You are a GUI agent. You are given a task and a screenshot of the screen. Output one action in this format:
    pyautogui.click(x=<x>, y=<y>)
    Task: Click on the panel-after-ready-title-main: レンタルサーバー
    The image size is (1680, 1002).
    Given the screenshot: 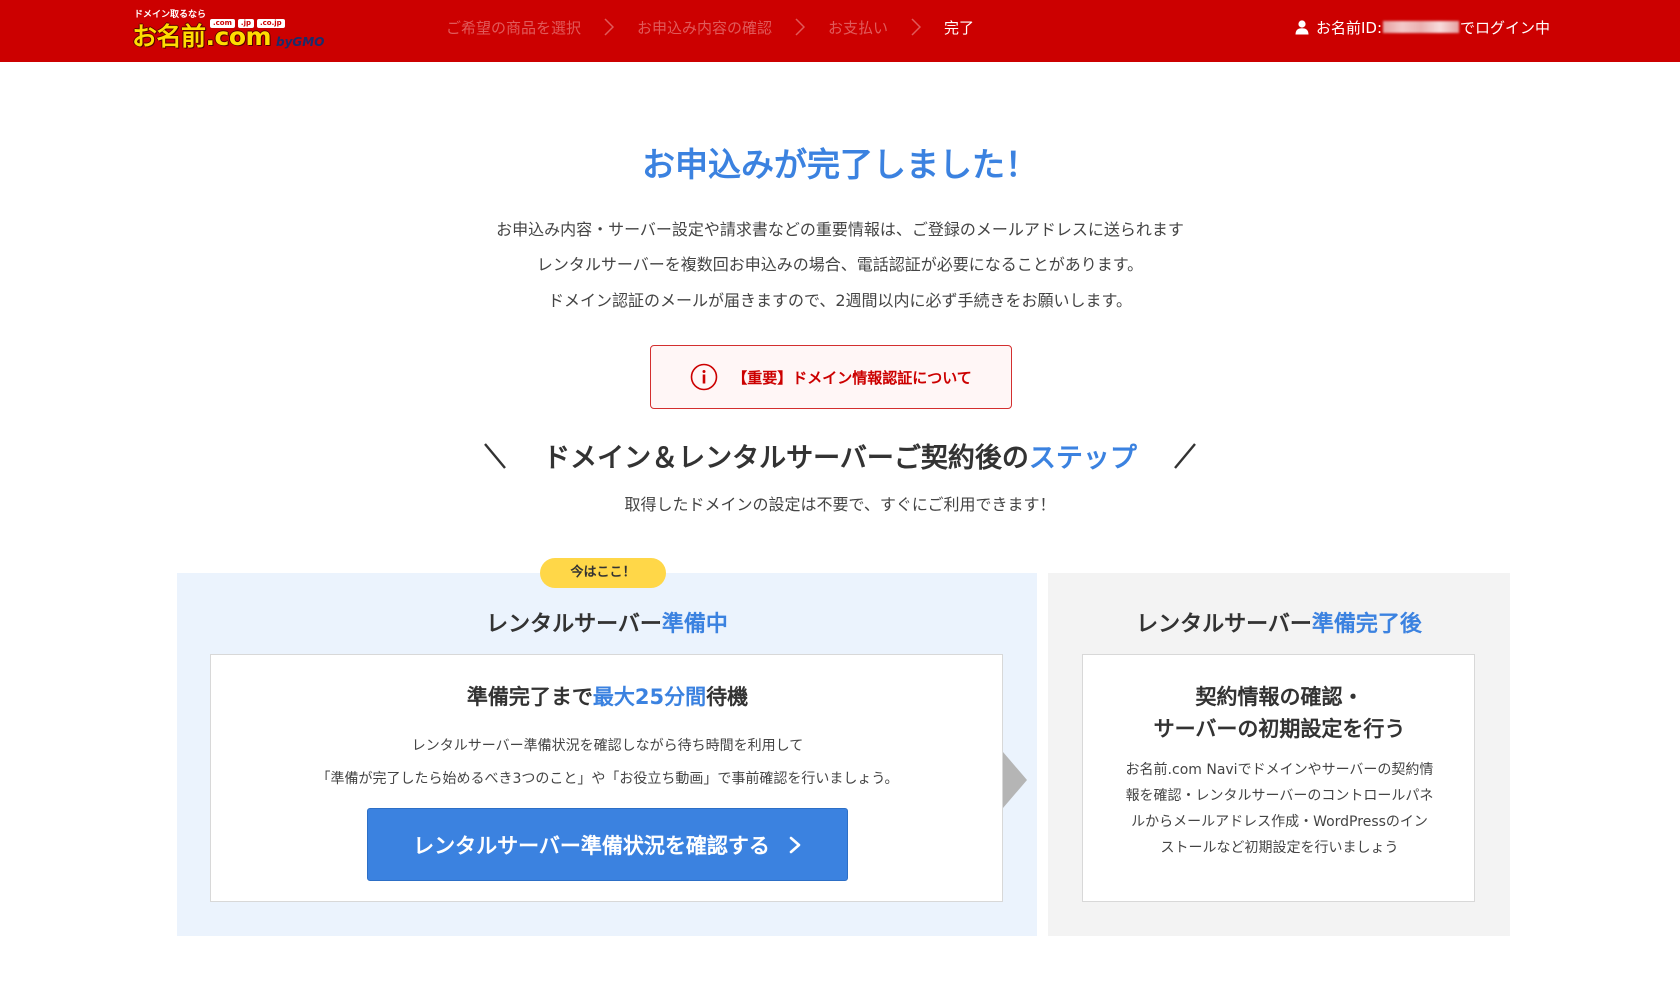 What is the action you would take?
    pyautogui.click(x=1224, y=624)
    